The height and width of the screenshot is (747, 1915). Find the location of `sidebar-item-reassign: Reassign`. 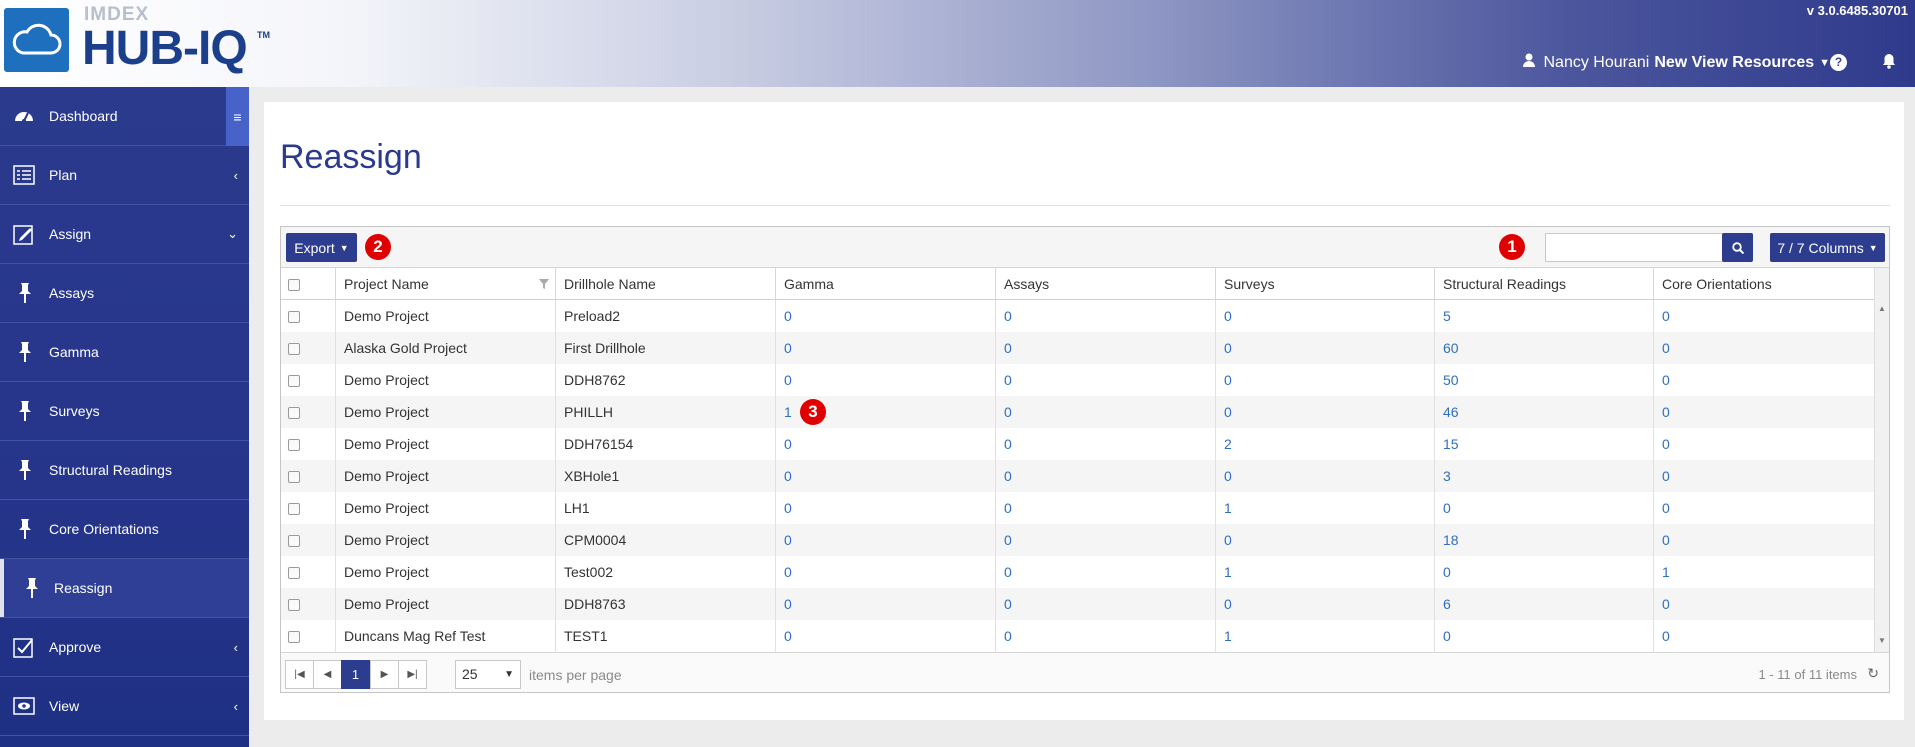

sidebar-item-reassign: Reassign is located at coordinates (124, 588).